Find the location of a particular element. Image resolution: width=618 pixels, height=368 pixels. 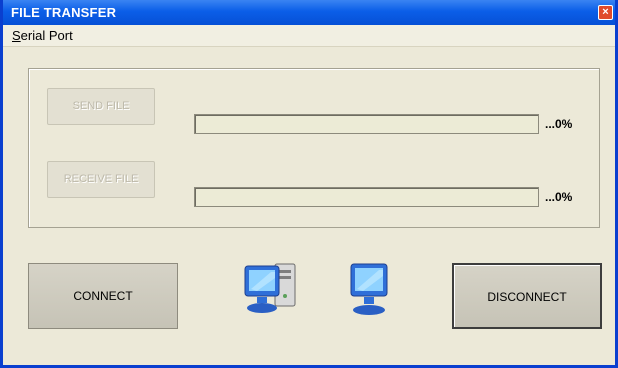

menu-mnemonic: S is located at coordinates (16, 35).